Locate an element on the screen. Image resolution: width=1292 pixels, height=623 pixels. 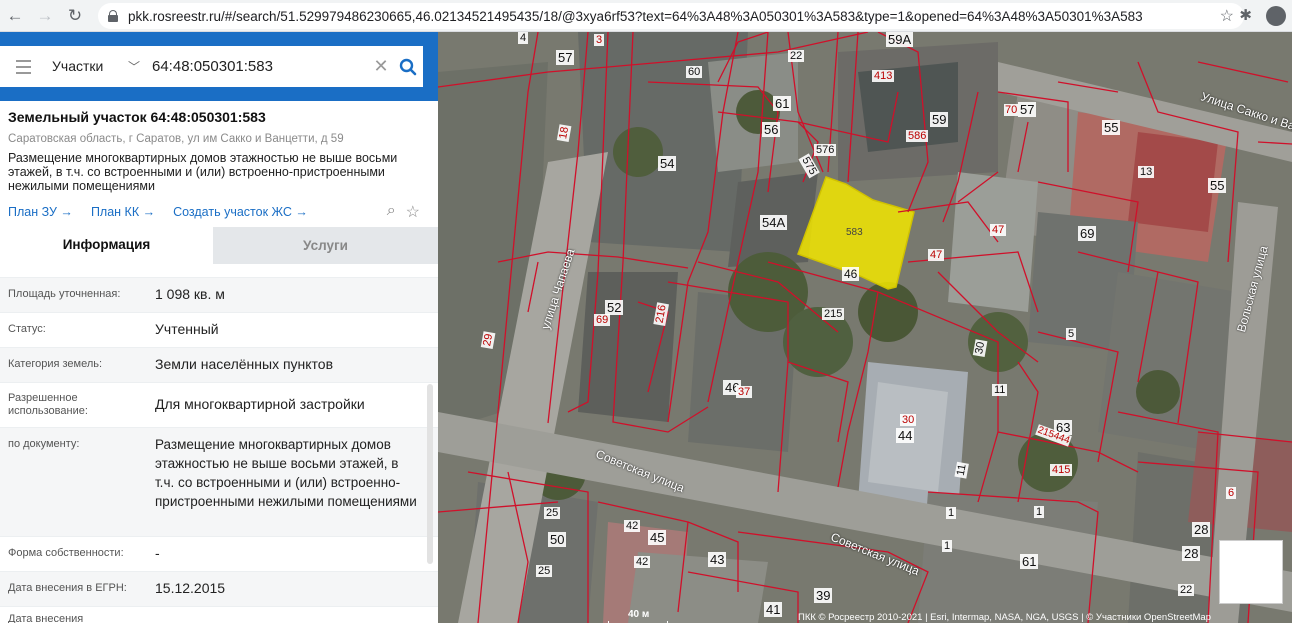
zoom-to-icon: ⌕ is located at coordinates (391, 212).